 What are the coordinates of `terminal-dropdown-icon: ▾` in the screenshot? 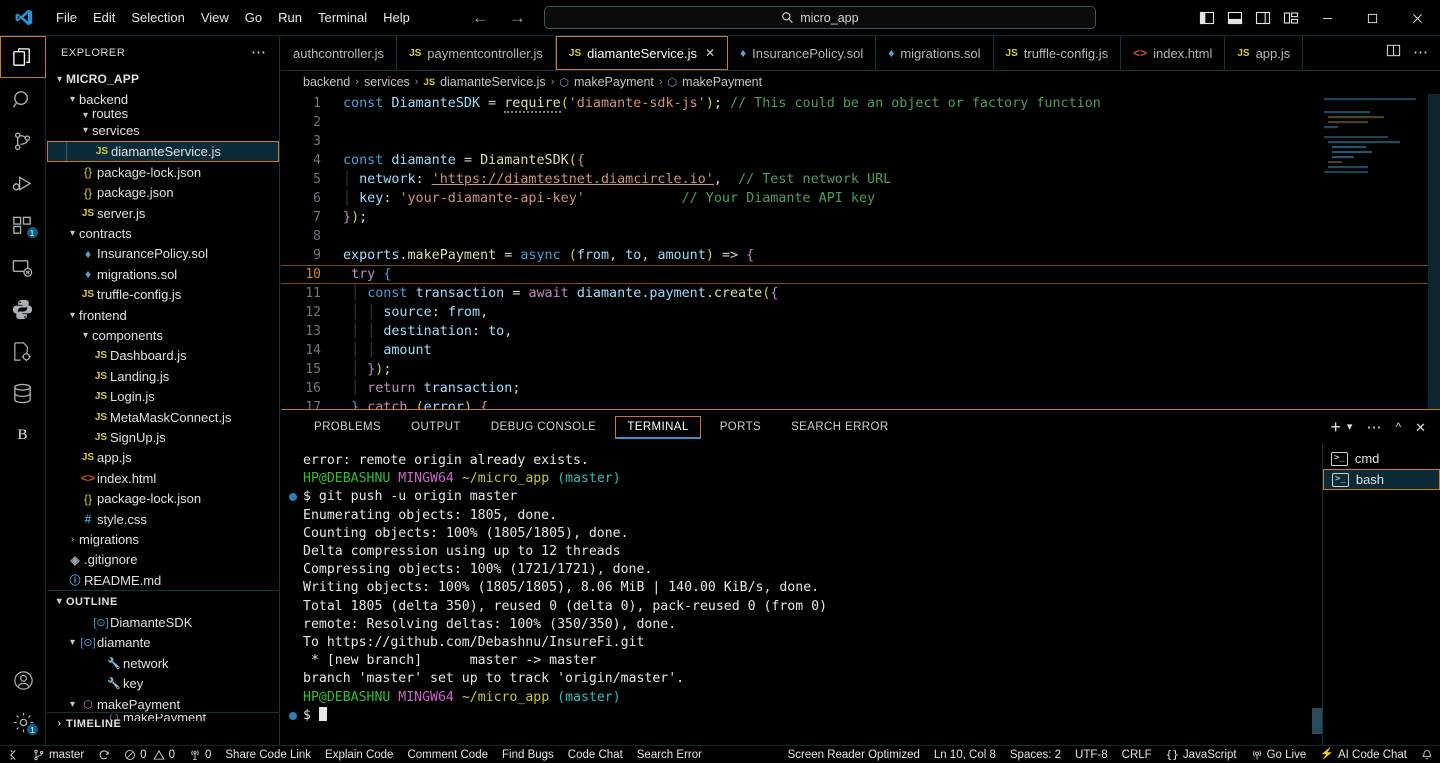 It's located at (1350, 427).